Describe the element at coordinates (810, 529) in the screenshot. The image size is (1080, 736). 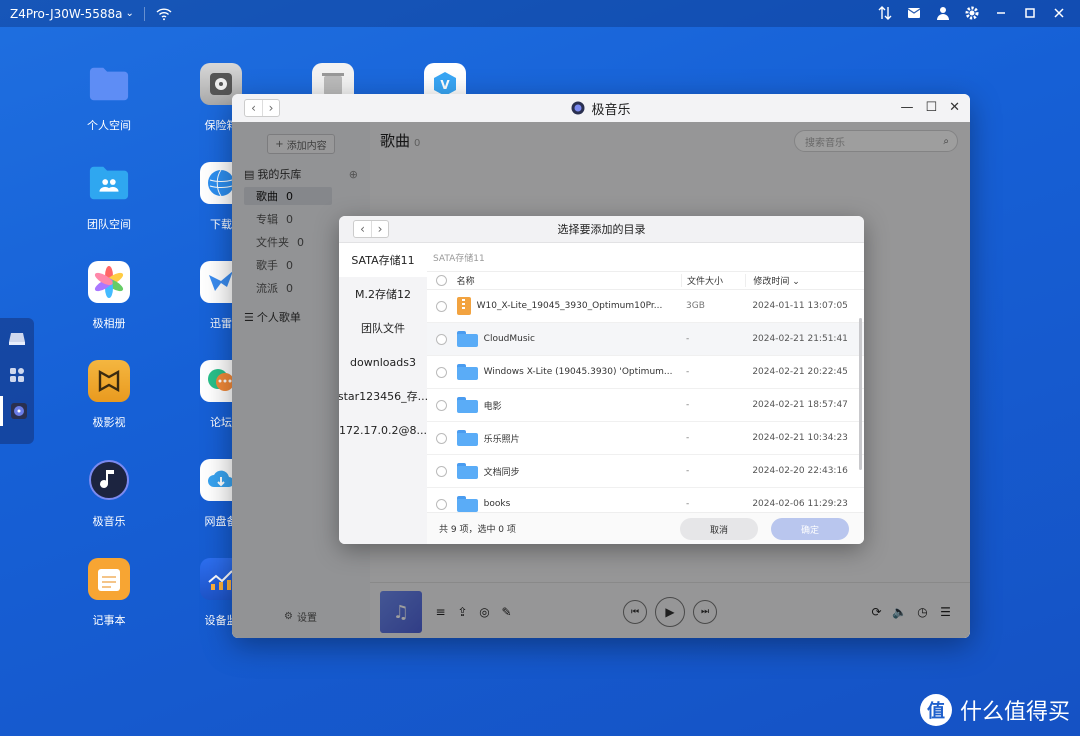
I see `confirm-button: 确定` at that location.